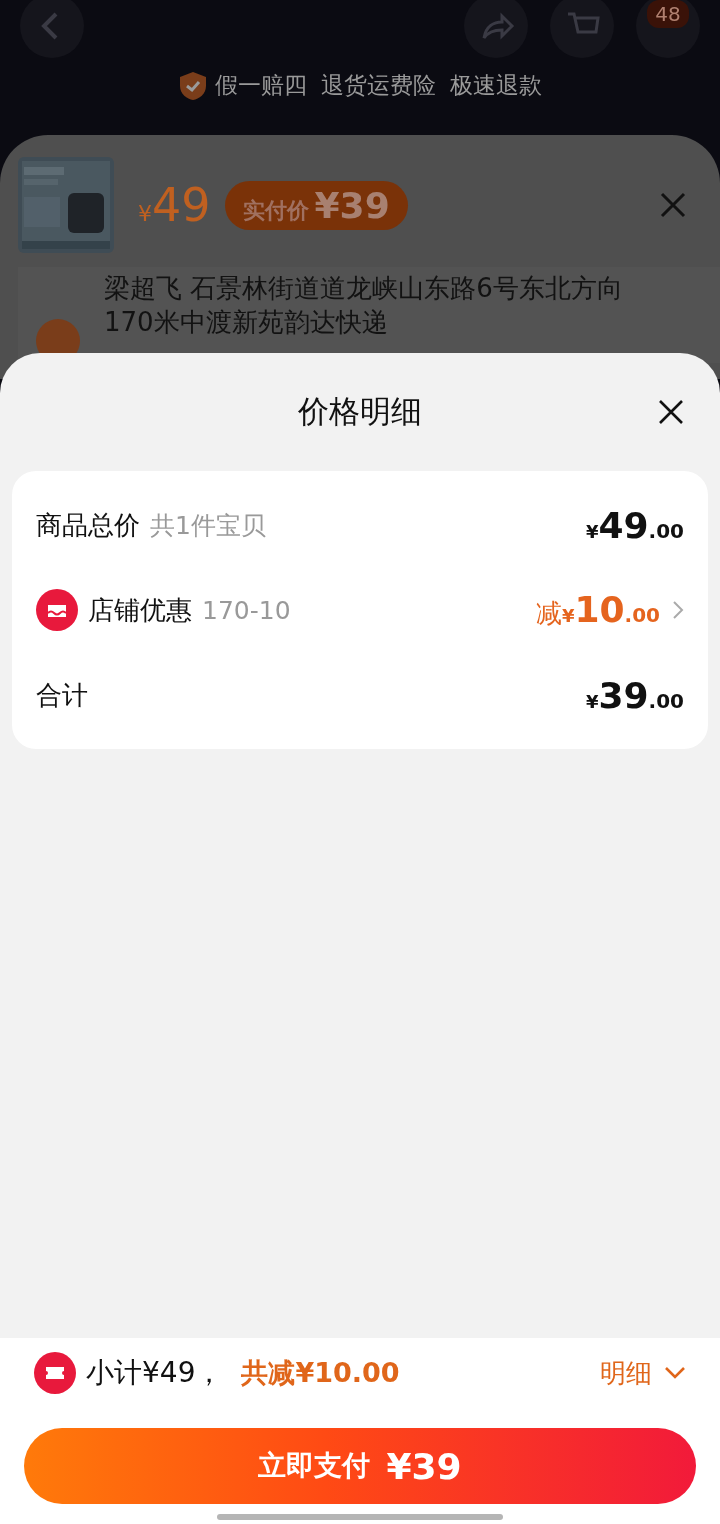 The width and height of the screenshot is (720, 1524). I want to click on ticket-icon, so click(55, 1373).